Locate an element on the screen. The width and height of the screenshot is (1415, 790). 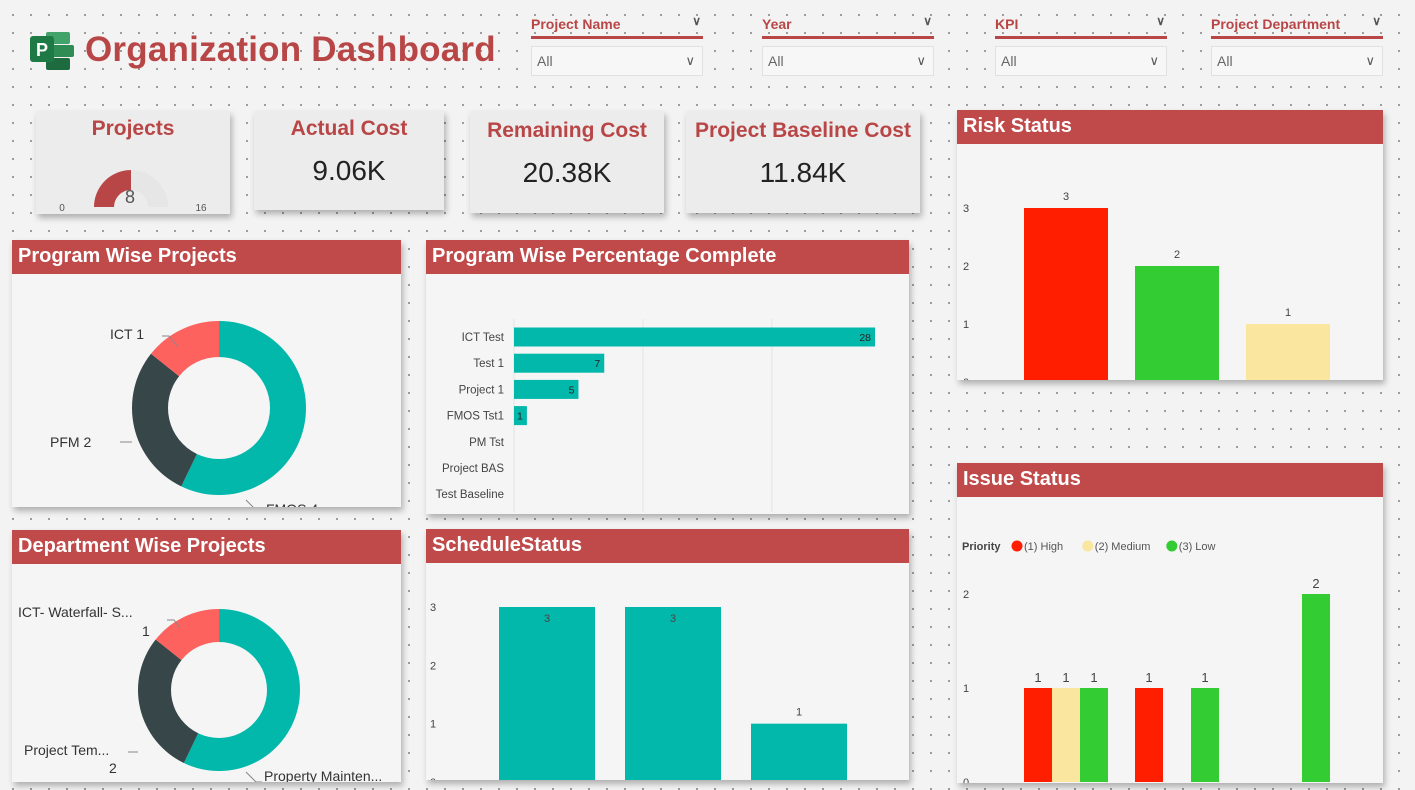
risk-status-bar-chart: 0123(1) Active3(3) Closed2(2) Postponed1 is located at coordinates (1170, 273).